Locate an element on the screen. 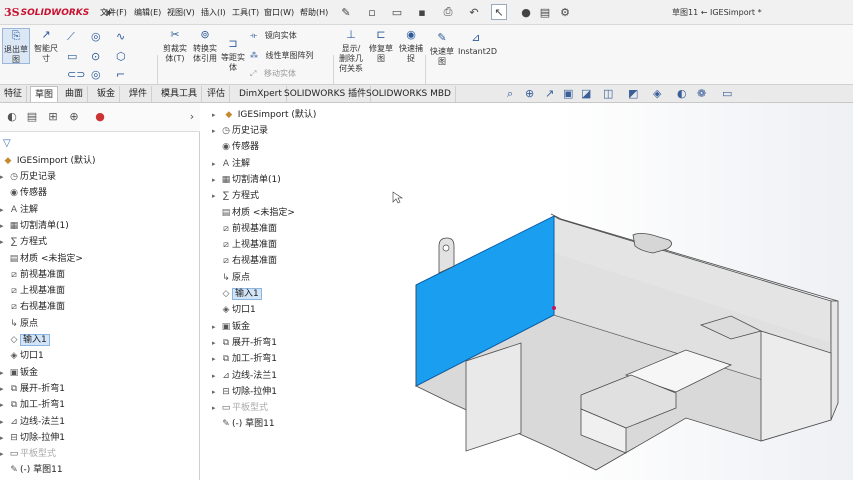  fillet-icon: ◎ is located at coordinates (96, 75).